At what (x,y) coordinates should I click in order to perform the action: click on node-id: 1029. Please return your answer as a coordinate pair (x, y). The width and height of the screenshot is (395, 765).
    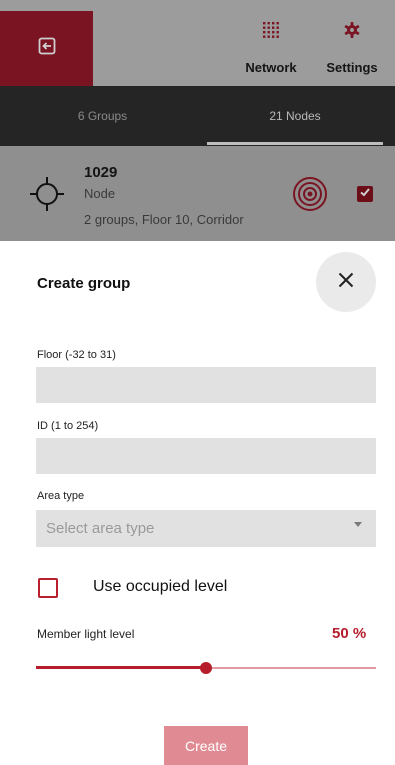
    Looking at the image, I should click on (101, 172).